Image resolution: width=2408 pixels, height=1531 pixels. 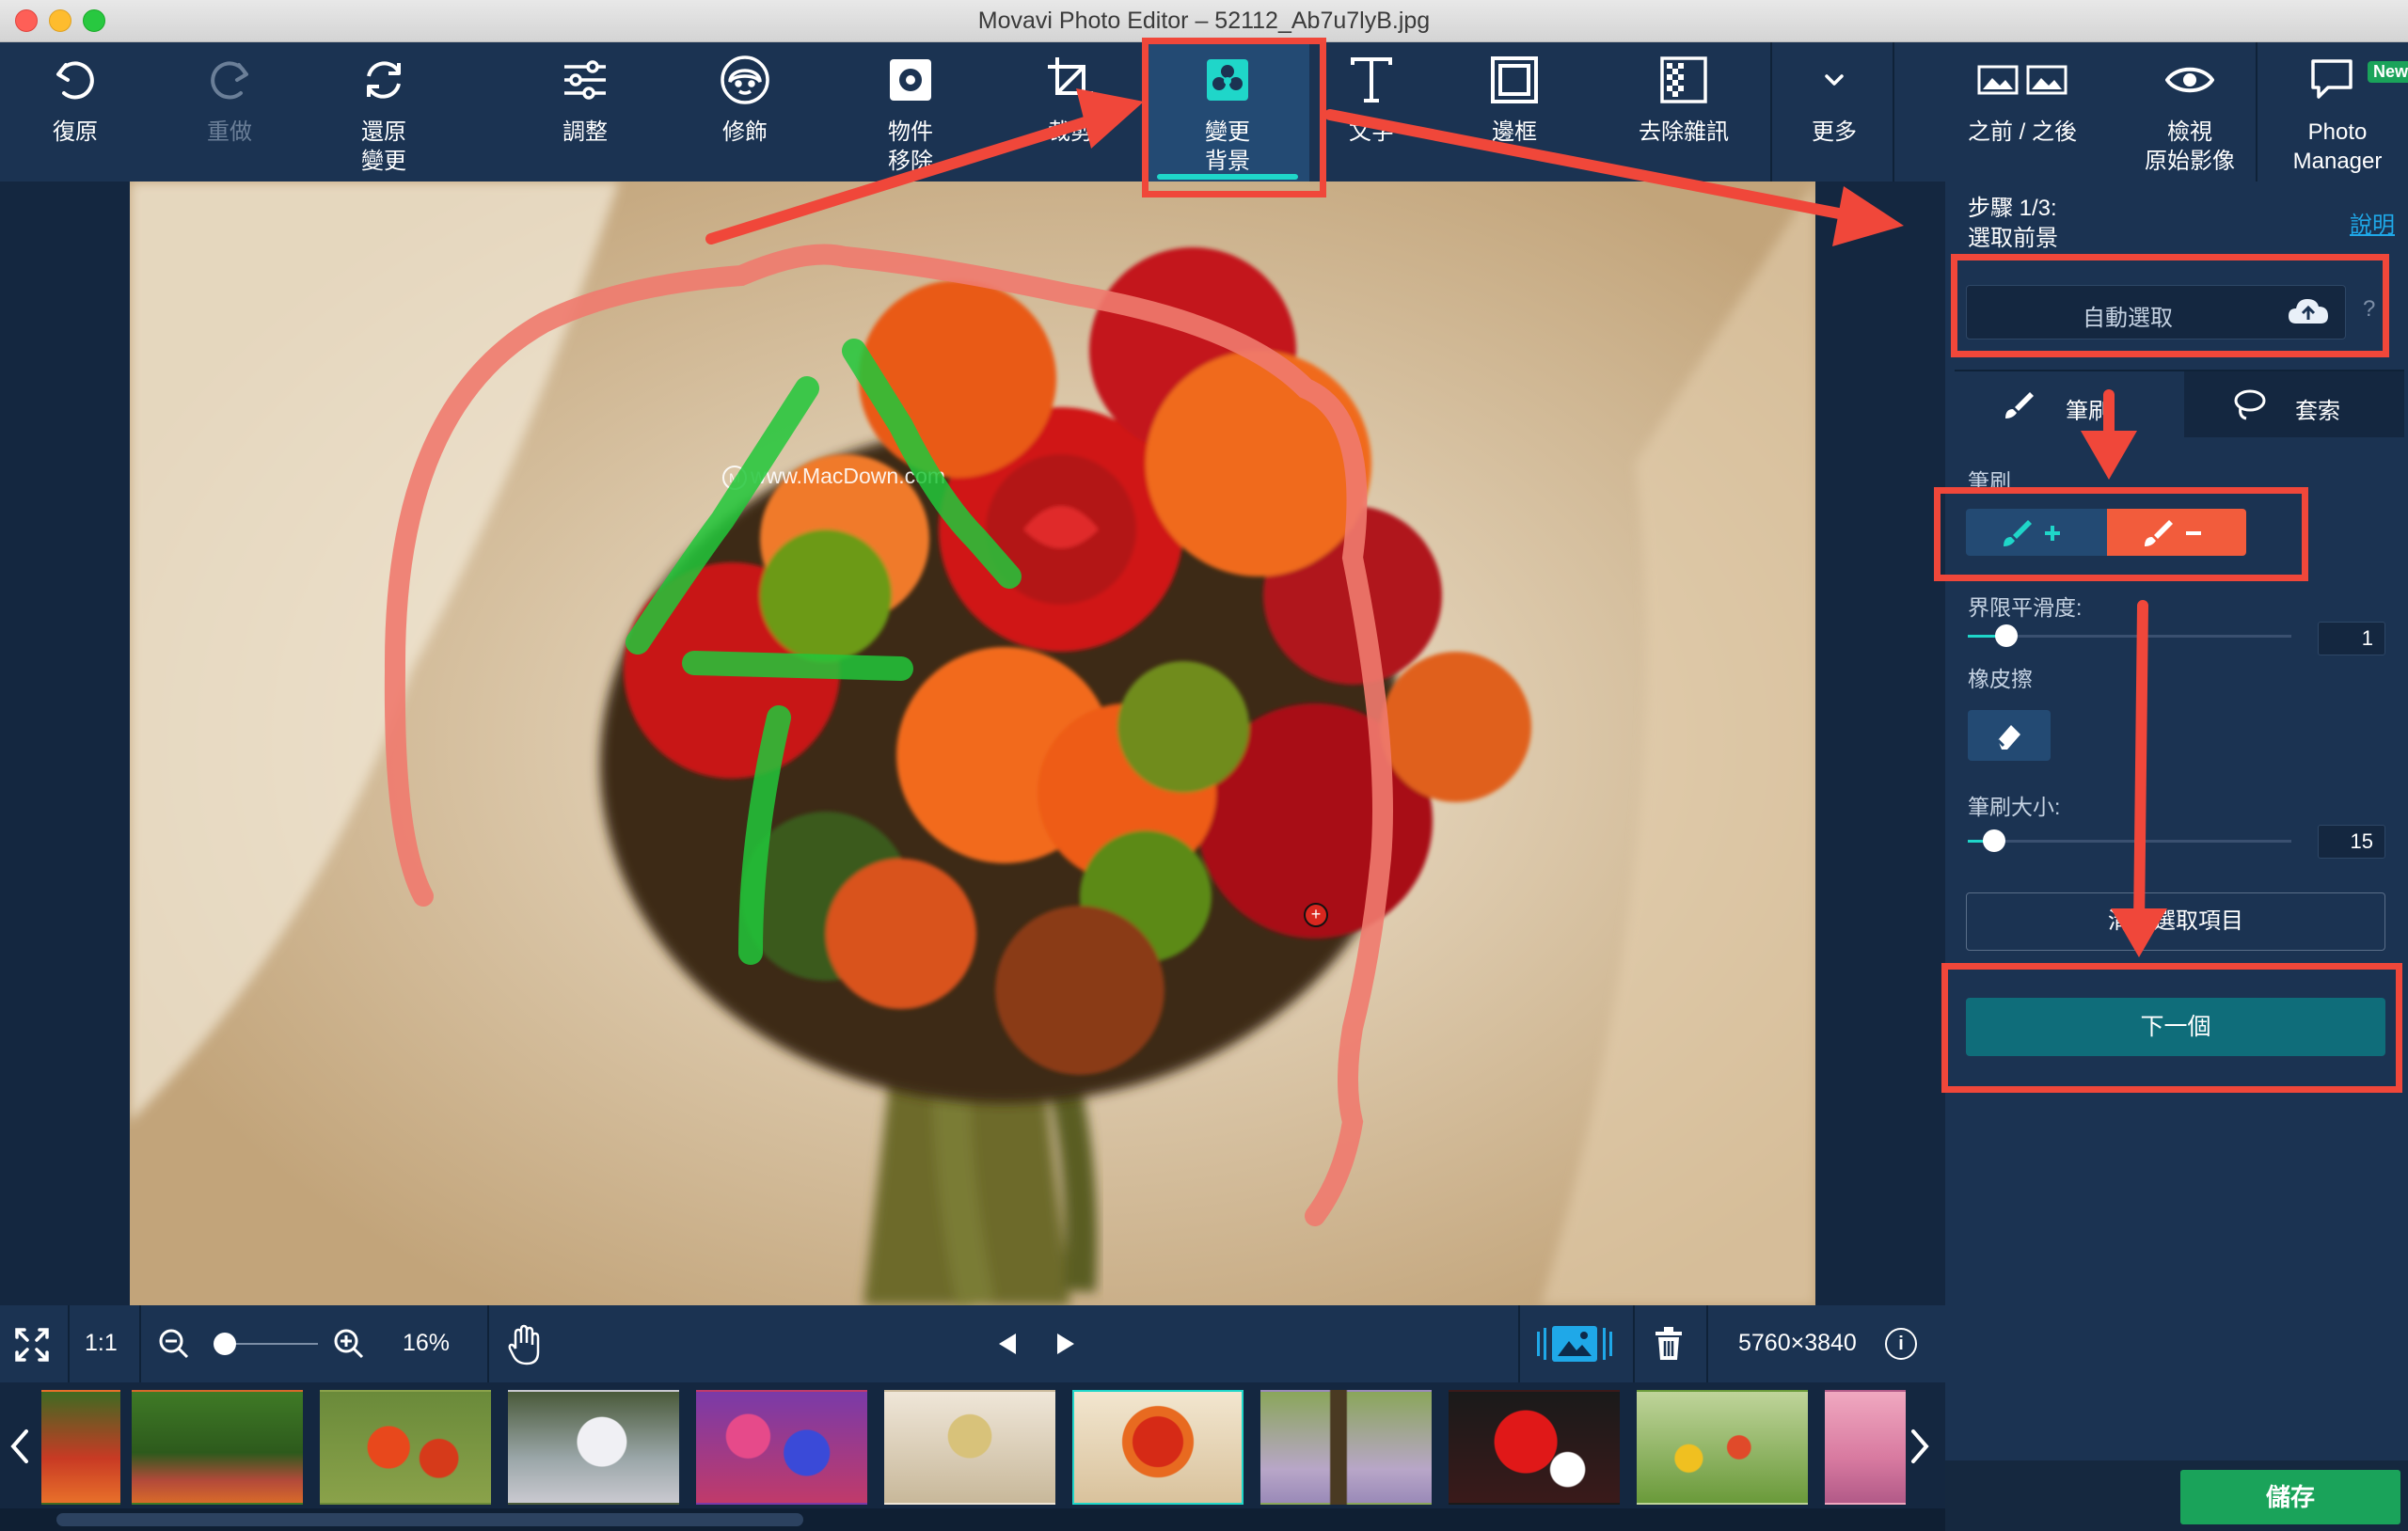 I want to click on view-original-button: 檢視 原始影像, so click(x=2189, y=112).